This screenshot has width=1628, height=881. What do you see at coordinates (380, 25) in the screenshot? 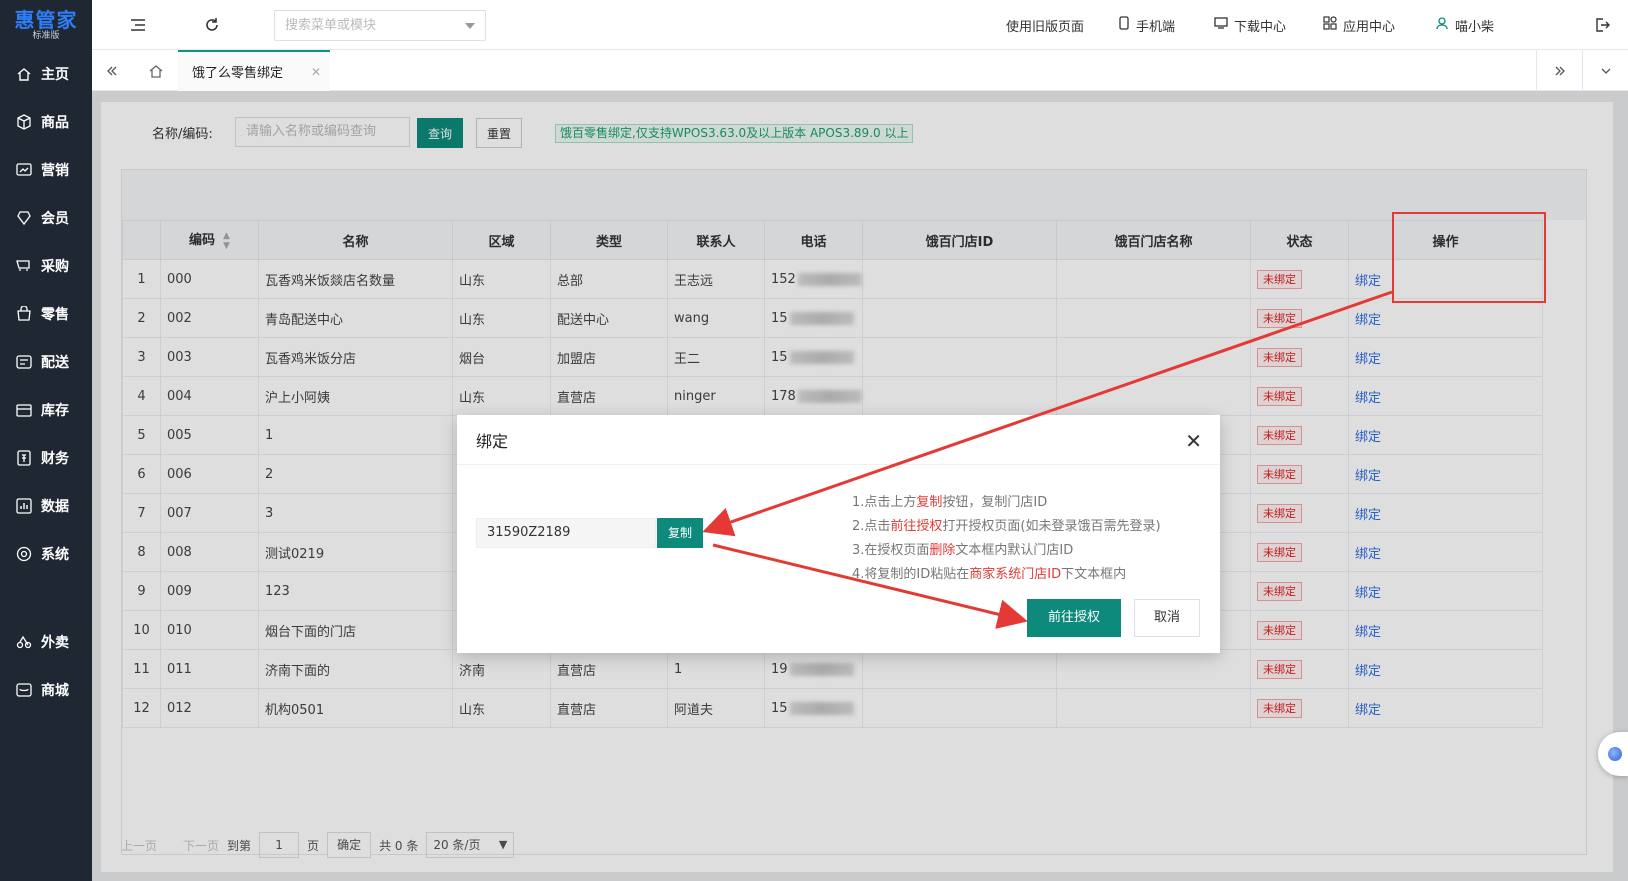
I see `menu-search-input: 搜索菜单或模块` at bounding box center [380, 25].